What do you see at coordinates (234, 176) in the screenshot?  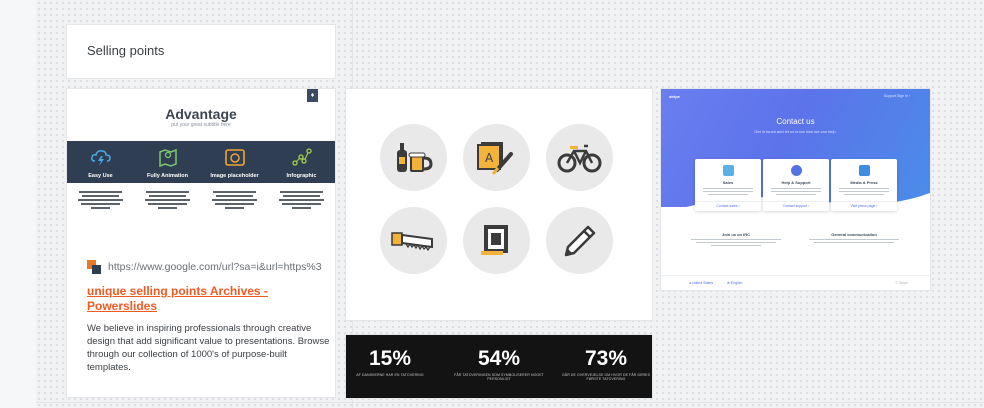 I see `feature-label: Image placeholder` at bounding box center [234, 176].